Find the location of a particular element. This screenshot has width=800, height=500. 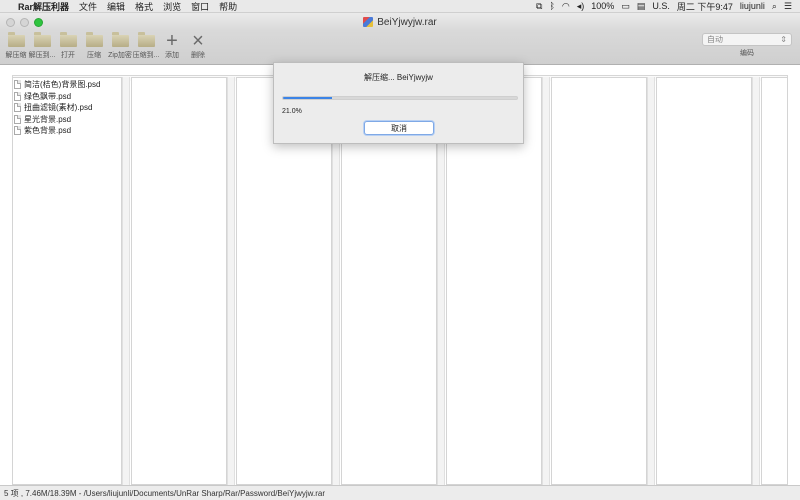

wifi-icon: ◠ is located at coordinates (566, 6).